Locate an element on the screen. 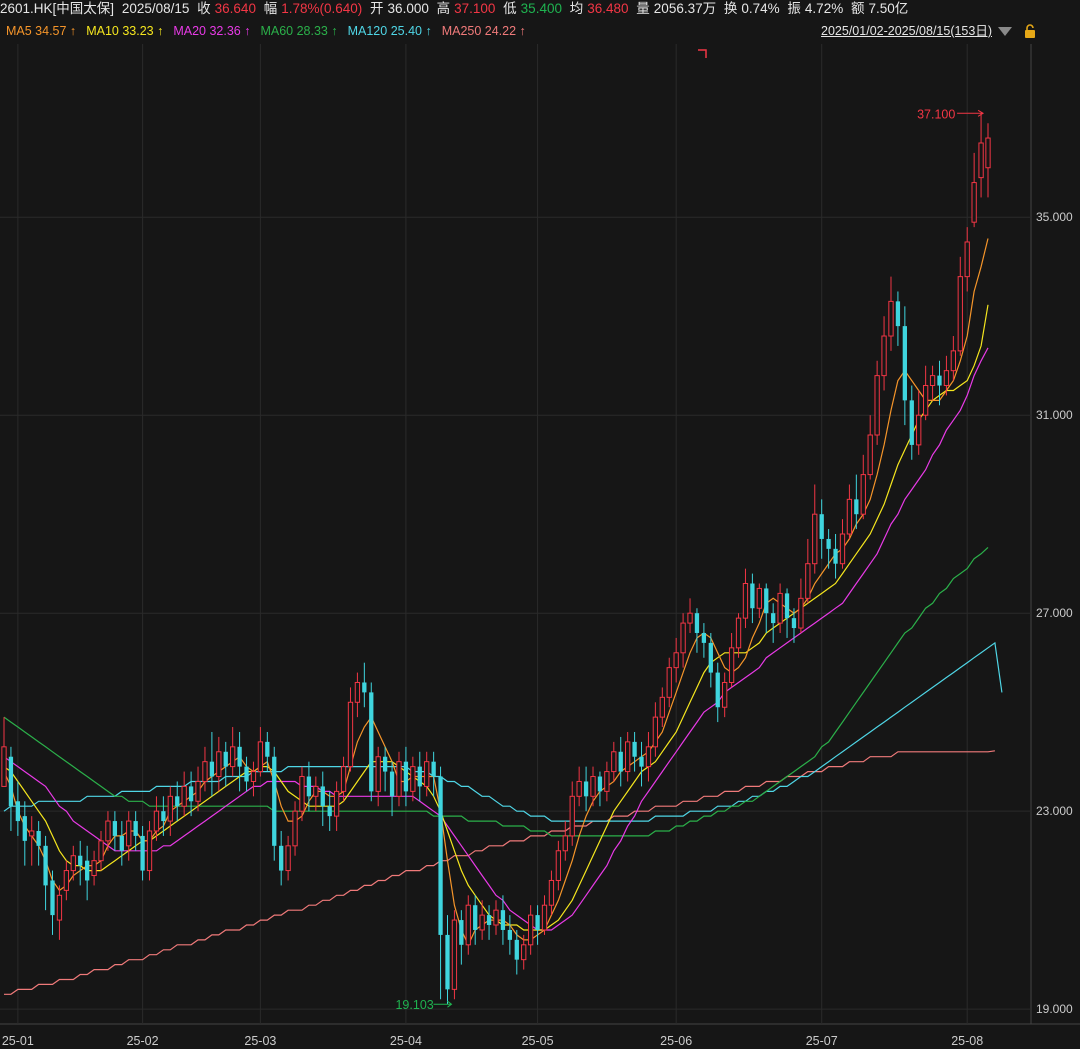 The width and height of the screenshot is (1080, 1049). flag-marker-icon is located at coordinates (702, 53).